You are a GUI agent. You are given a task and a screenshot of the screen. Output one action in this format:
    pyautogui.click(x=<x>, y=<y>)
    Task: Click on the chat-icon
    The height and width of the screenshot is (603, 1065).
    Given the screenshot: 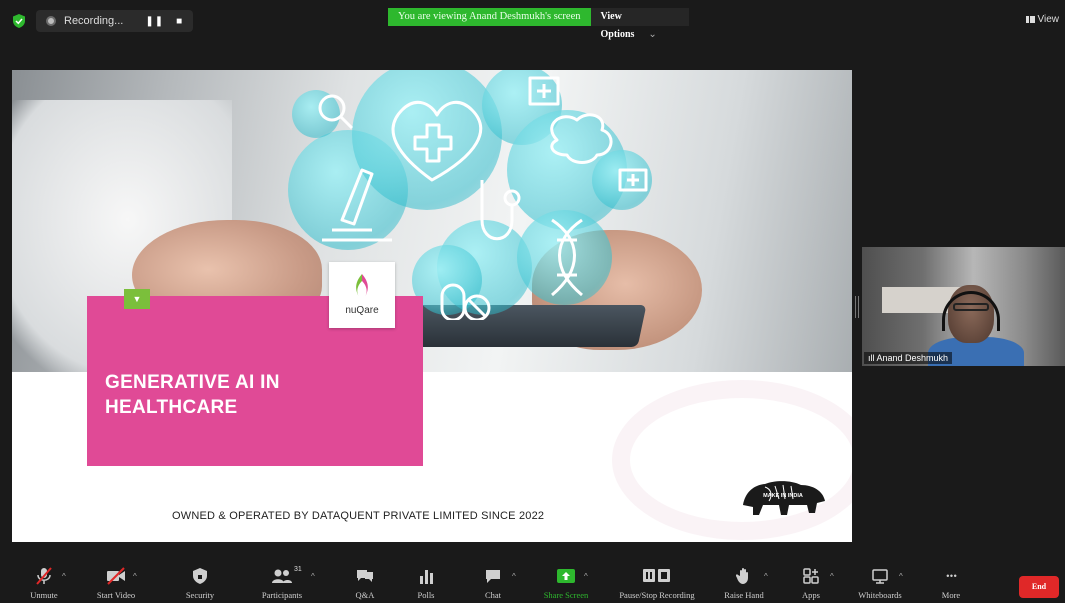 What is the action you would take?
    pyautogui.click(x=493, y=576)
    